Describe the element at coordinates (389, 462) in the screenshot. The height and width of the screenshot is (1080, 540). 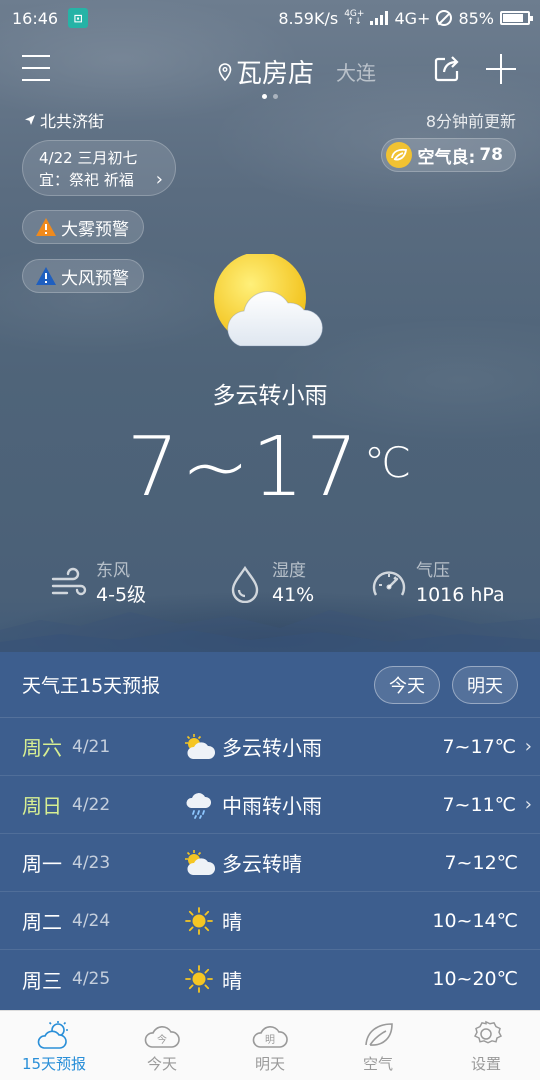
I see `temp-unit: ℃` at that location.